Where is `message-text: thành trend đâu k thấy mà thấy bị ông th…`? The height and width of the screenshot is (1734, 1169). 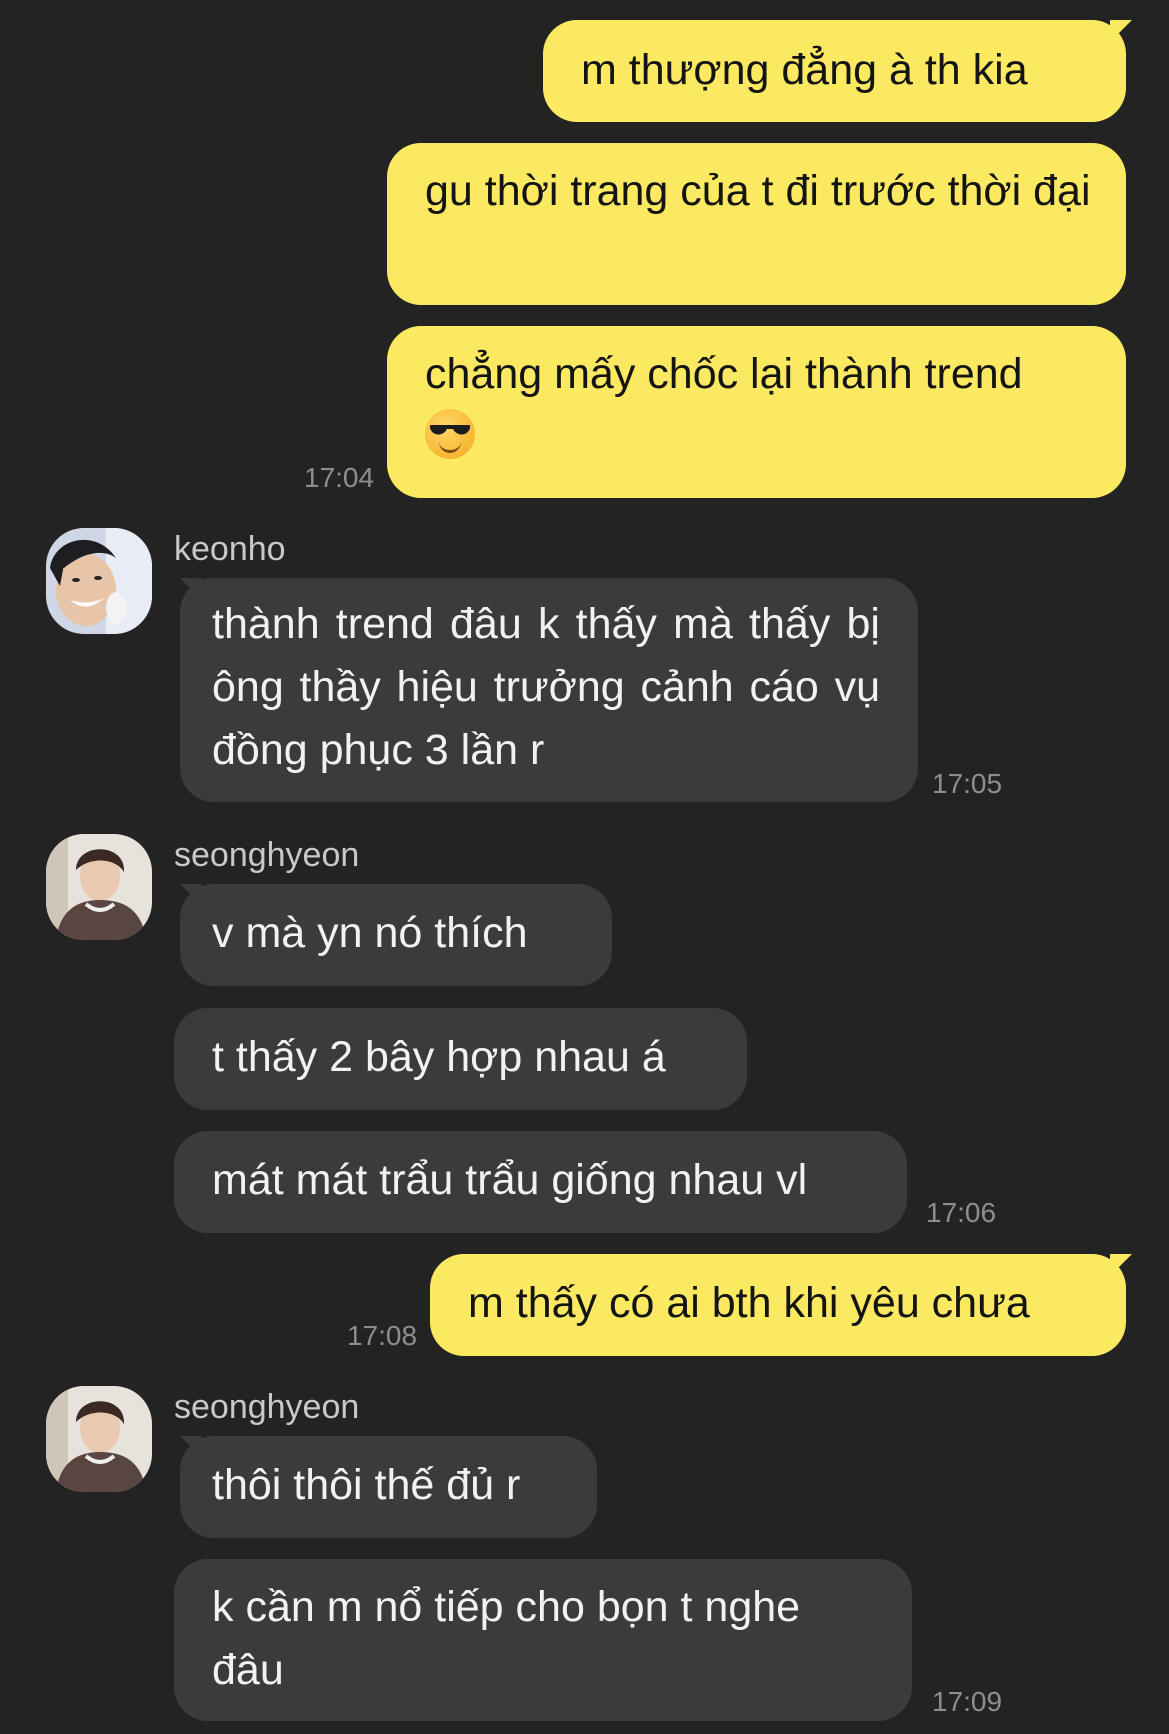 message-text: thành trend đâu k thấy mà thấy bị ông th… is located at coordinates (546, 687).